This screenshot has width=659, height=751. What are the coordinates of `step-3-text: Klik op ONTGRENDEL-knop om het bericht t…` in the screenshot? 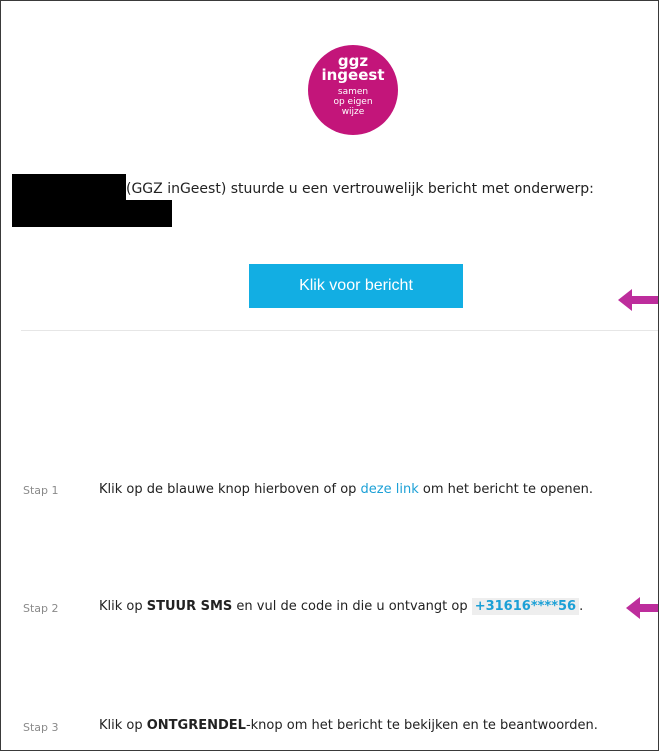 It's located at (348, 725).